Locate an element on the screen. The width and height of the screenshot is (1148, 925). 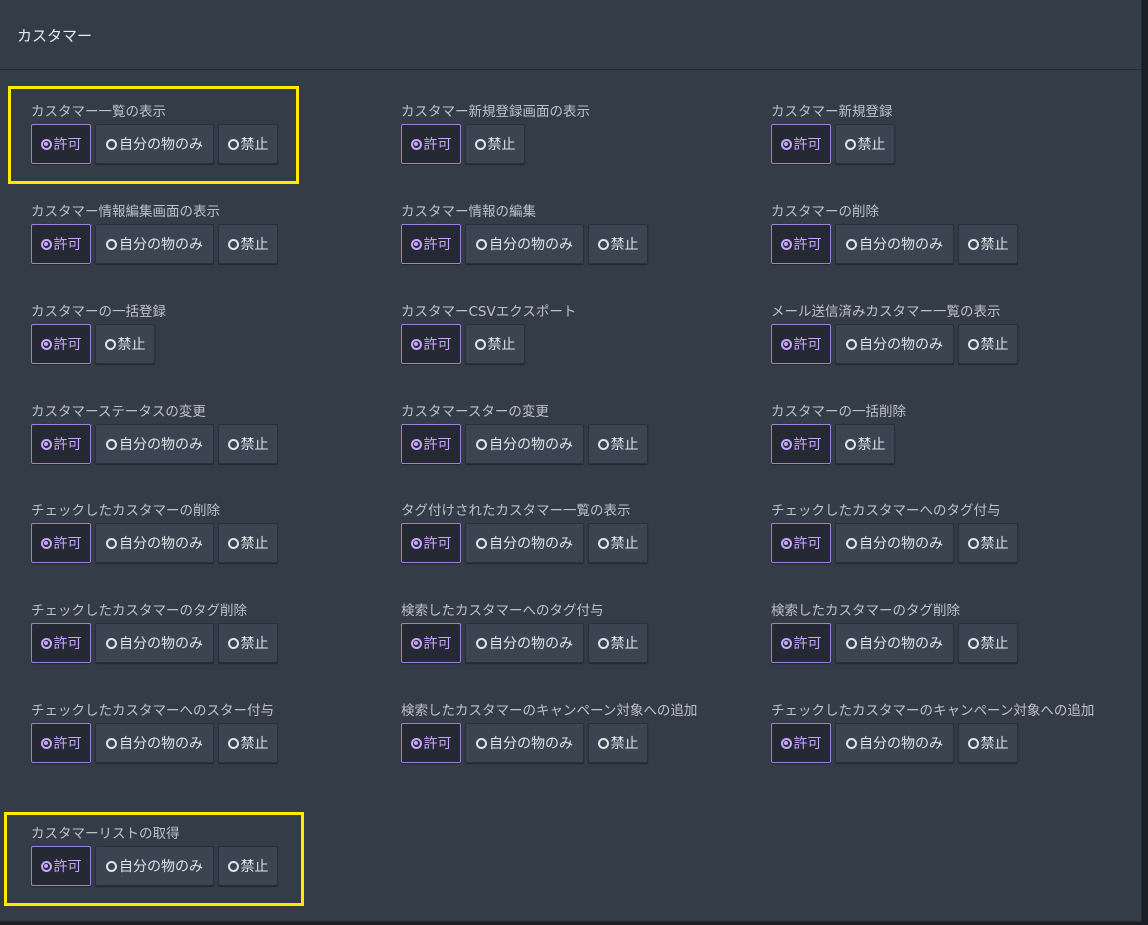
permission-label: カスタマー一覧の表示 is located at coordinates (98, 112).